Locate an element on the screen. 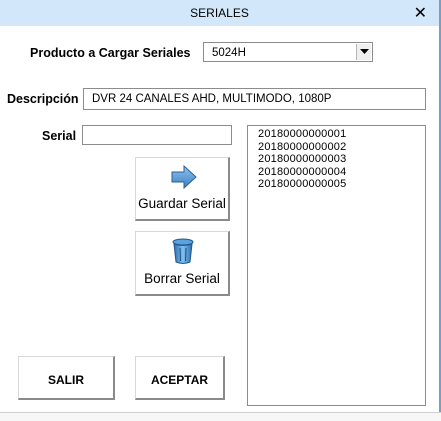  aceptar-label: ACEPTAR is located at coordinates (179, 380).